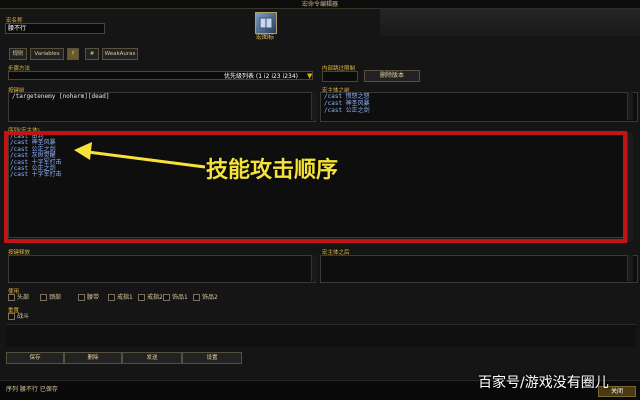 The image size is (640, 400). I want to click on use-checks-row: 头部 颈部 腰带 戒指1 戒指2 饰品1 饰品2, so click(318, 299).